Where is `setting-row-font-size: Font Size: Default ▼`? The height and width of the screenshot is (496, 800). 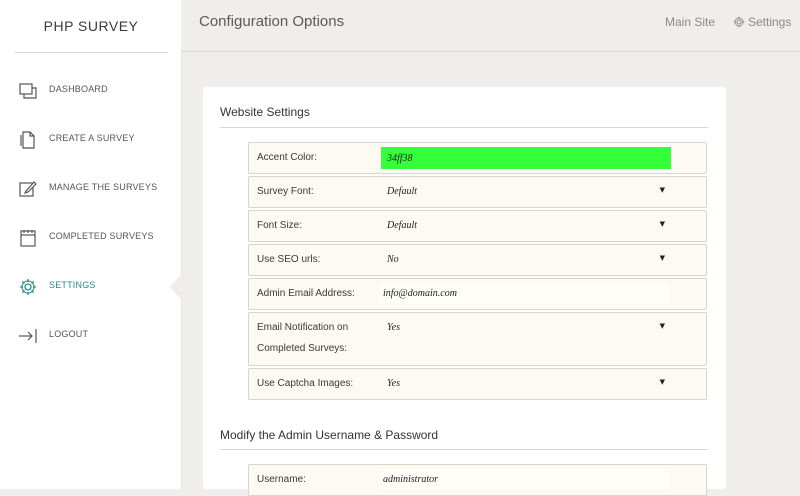
setting-row-font-size: Font Size: Default ▼ is located at coordinates (477, 226).